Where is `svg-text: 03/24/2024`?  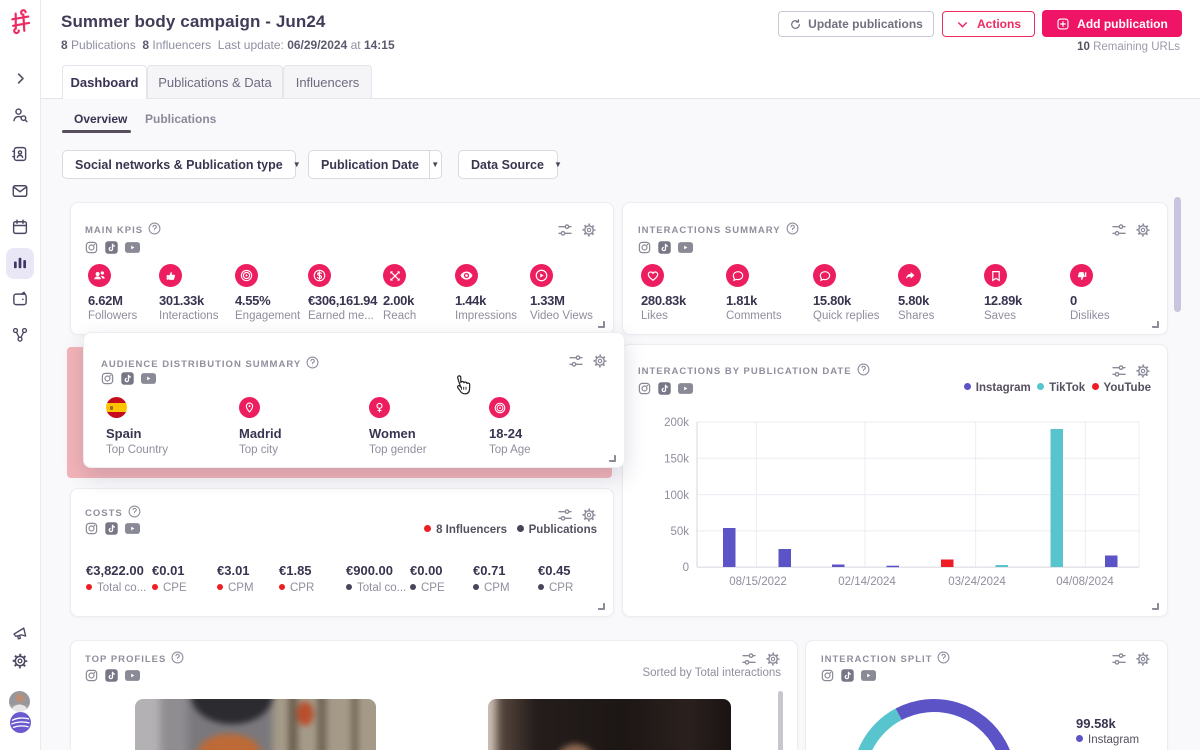 svg-text: 03/24/2024 is located at coordinates (977, 582).